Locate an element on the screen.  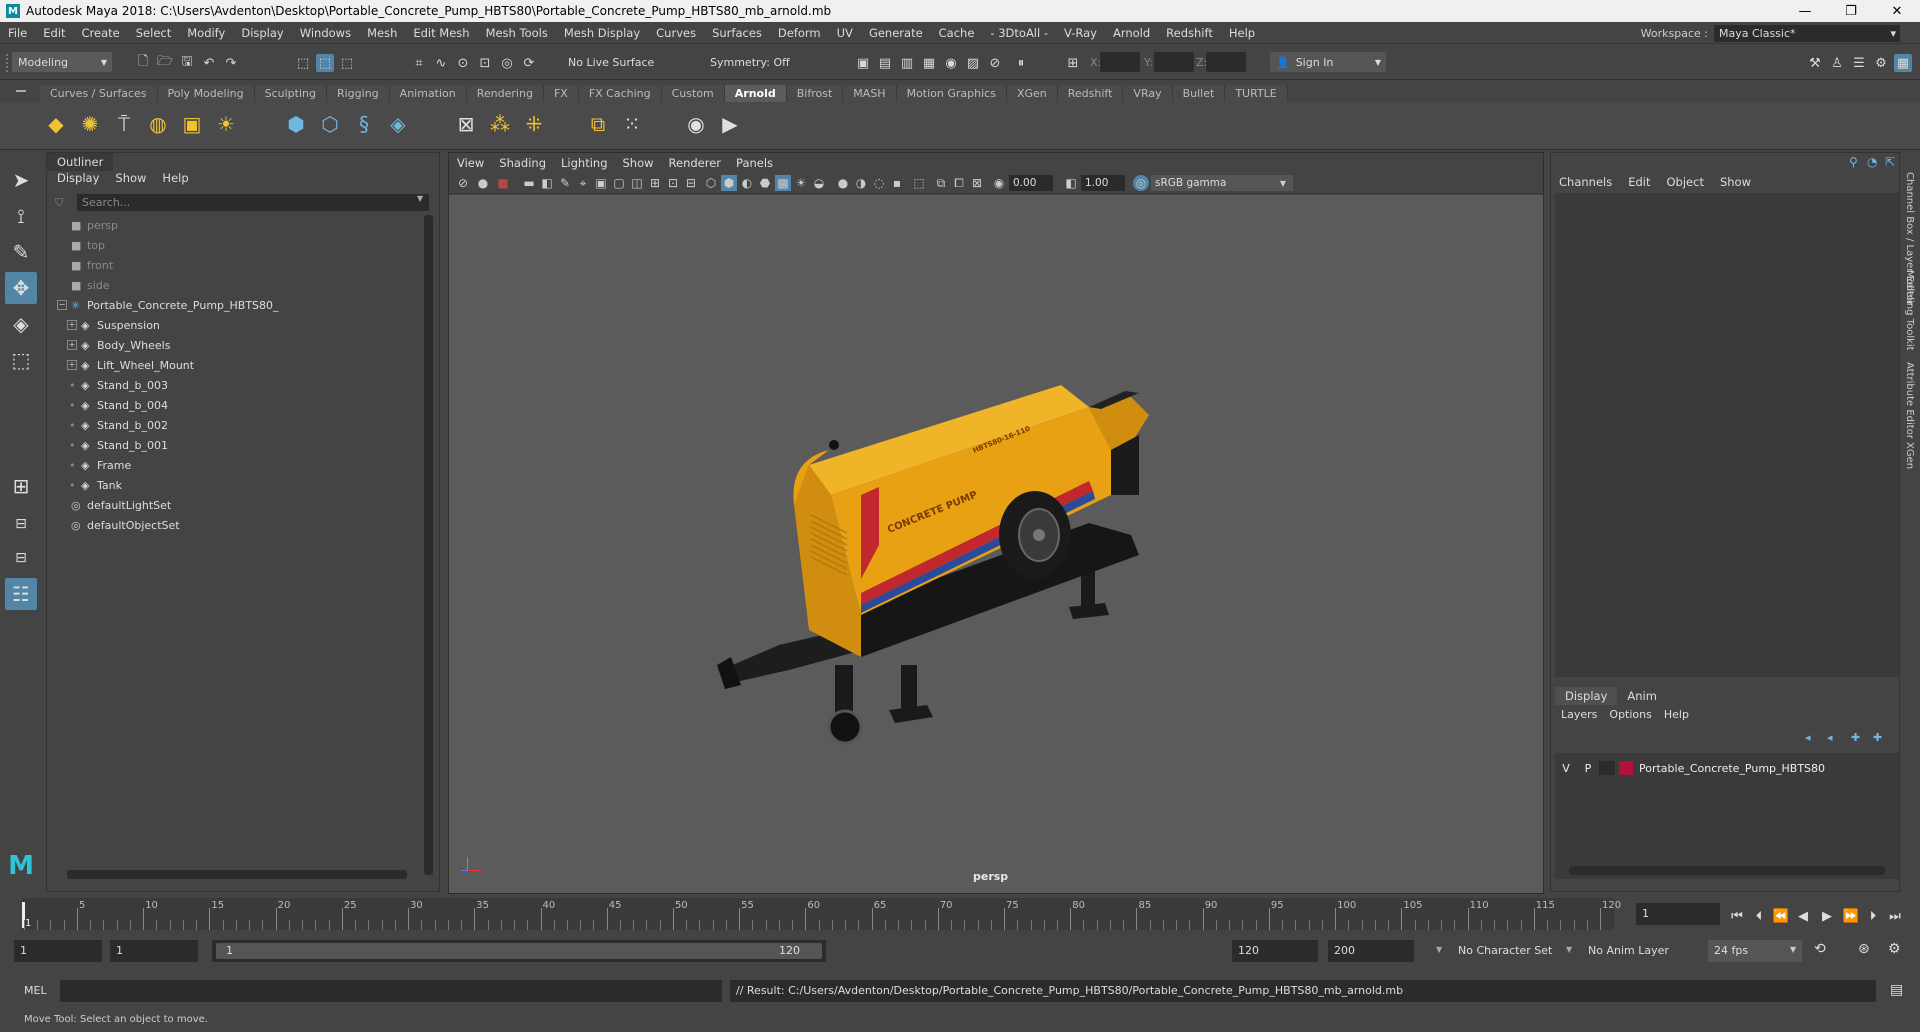
undo-icon: ↶ is located at coordinates (209, 63).